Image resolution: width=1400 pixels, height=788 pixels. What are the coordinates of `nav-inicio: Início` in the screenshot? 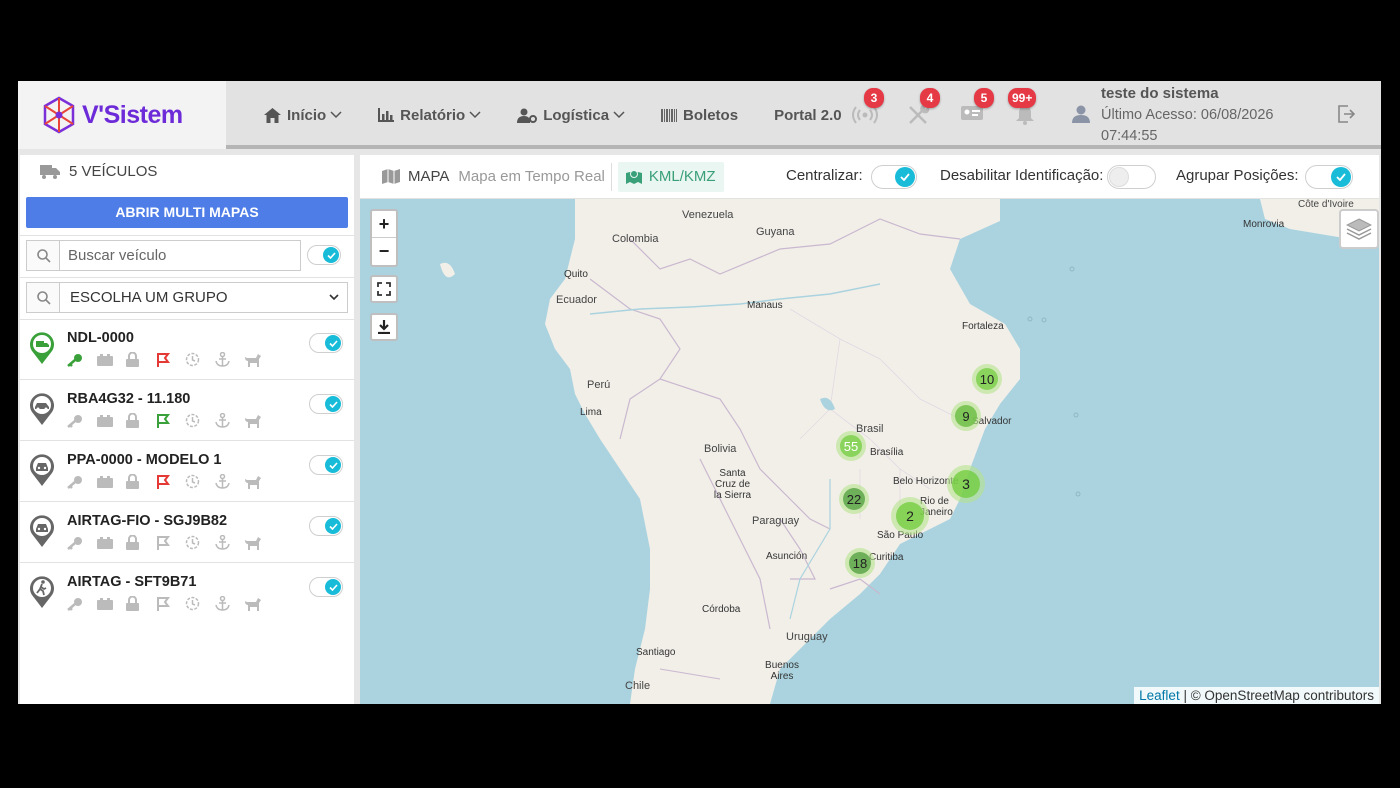 It's located at (303, 115).